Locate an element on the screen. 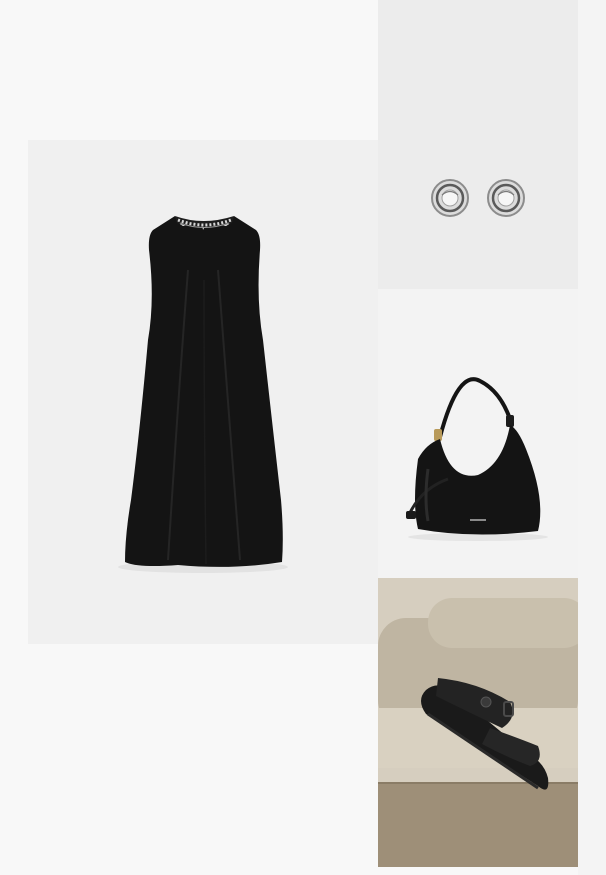  product-tile-bag is located at coordinates (478, 433).